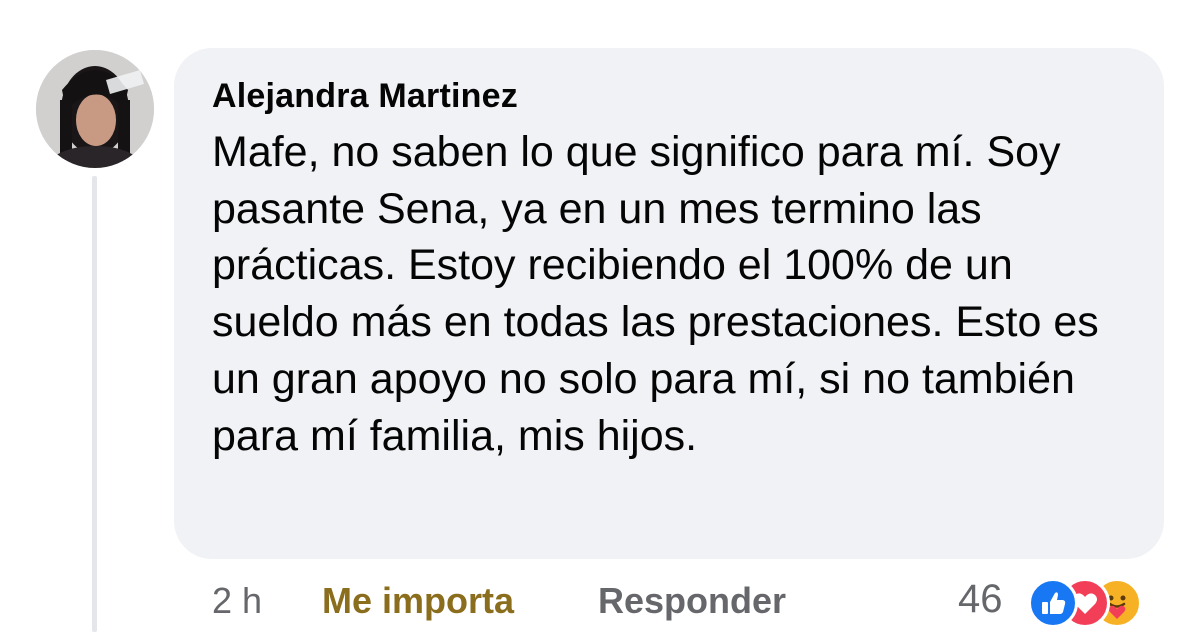 The image size is (1200, 632). What do you see at coordinates (692, 601) in the screenshot?
I see `reply-button: Responder` at bounding box center [692, 601].